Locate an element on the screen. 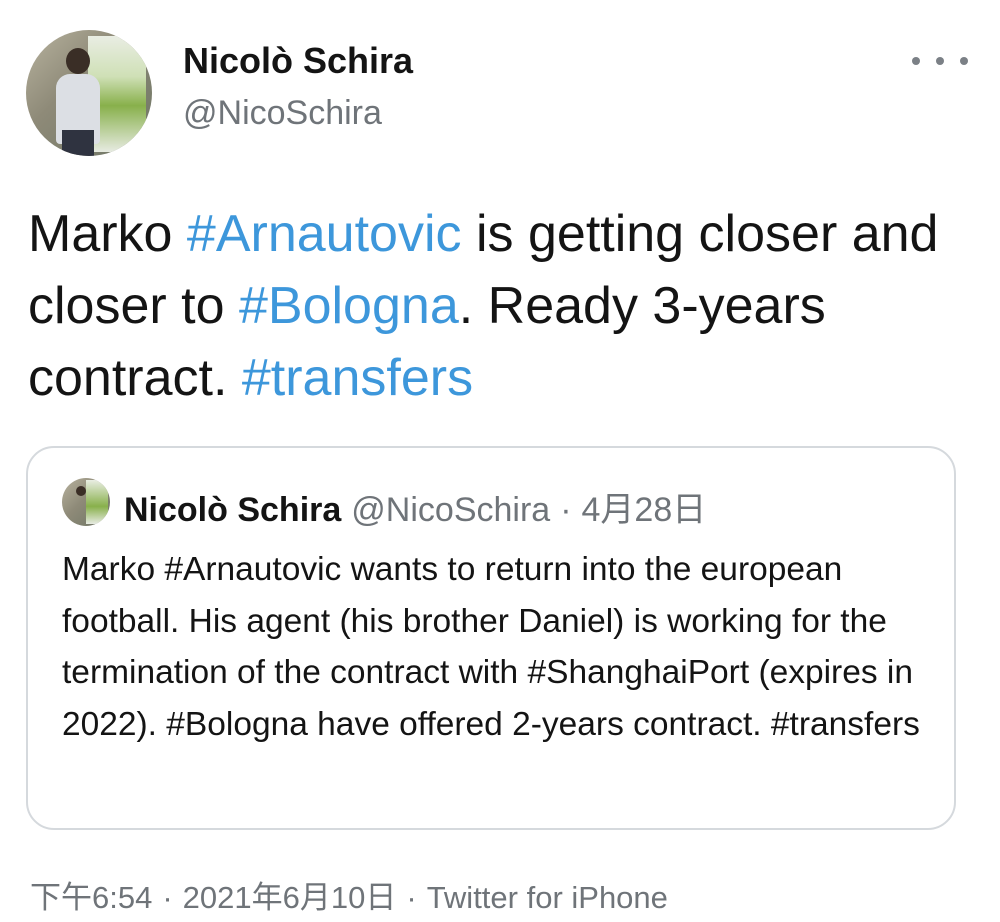 The image size is (1000, 922). tweet-time: 下午6:54 is located at coordinates (91, 897).